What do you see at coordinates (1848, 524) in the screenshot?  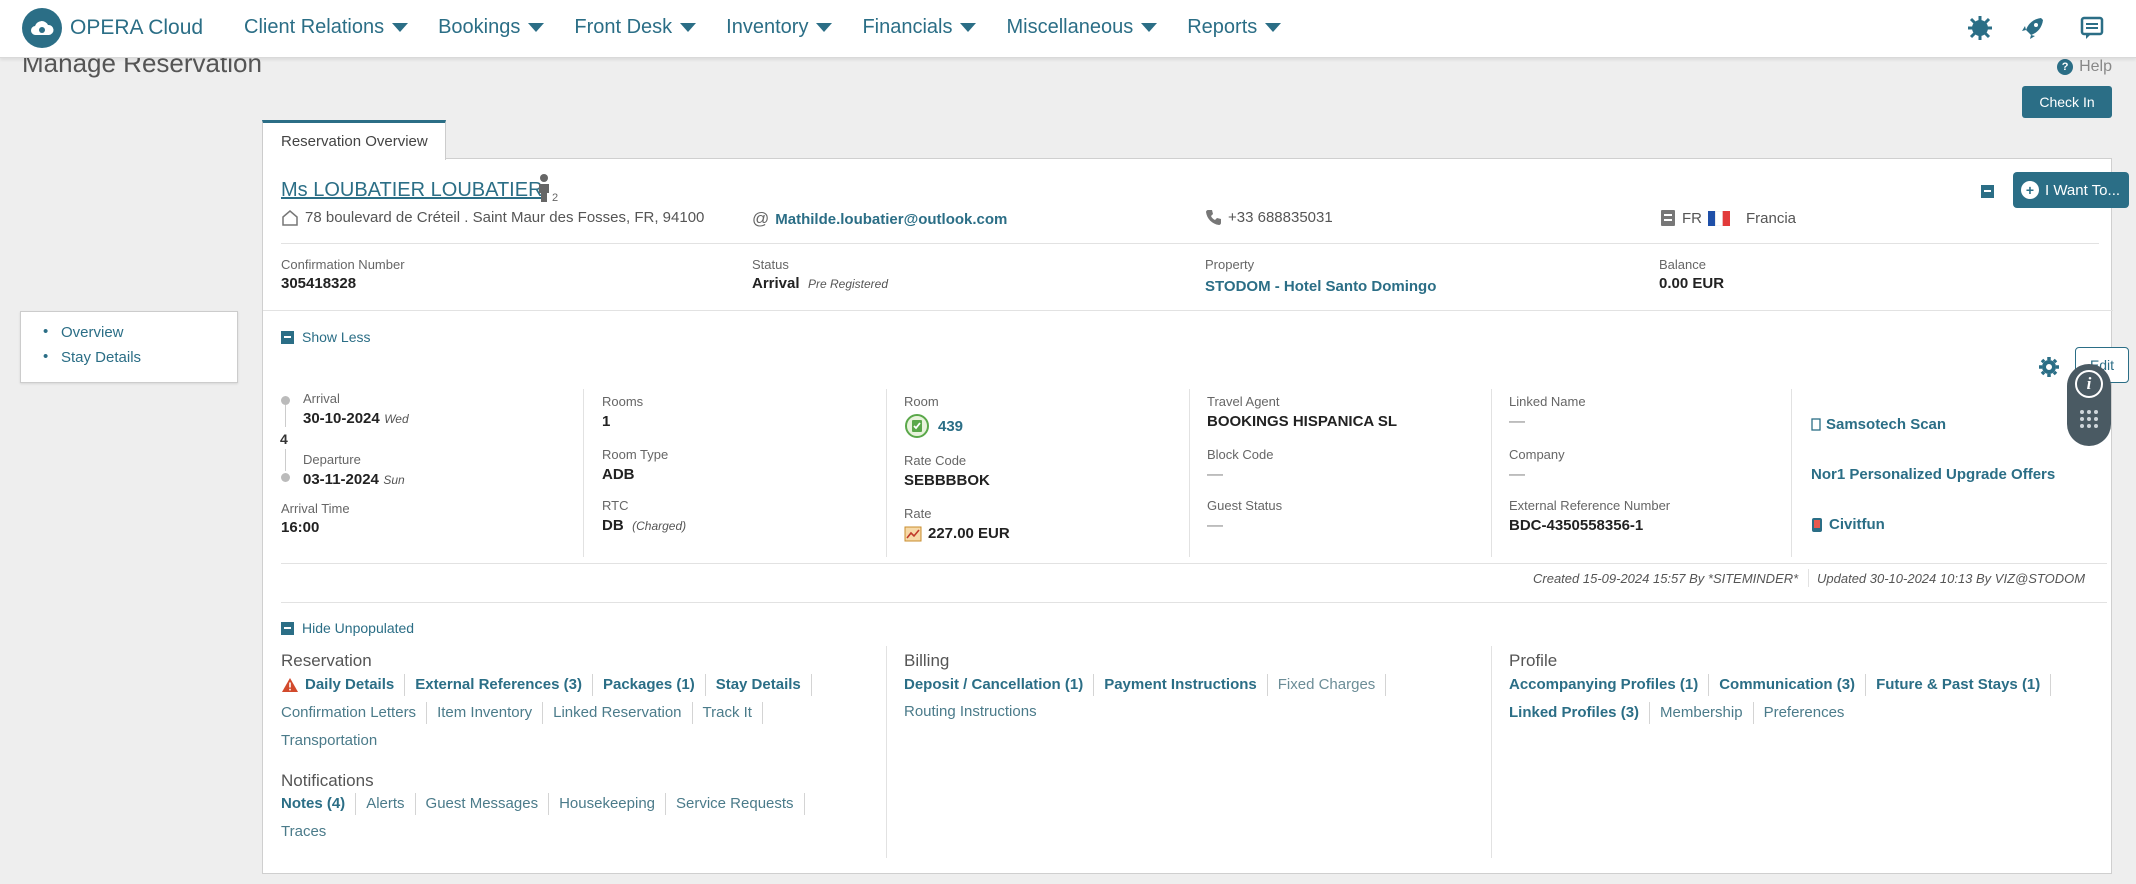 I see `civitfun-link: Civitfun` at bounding box center [1848, 524].